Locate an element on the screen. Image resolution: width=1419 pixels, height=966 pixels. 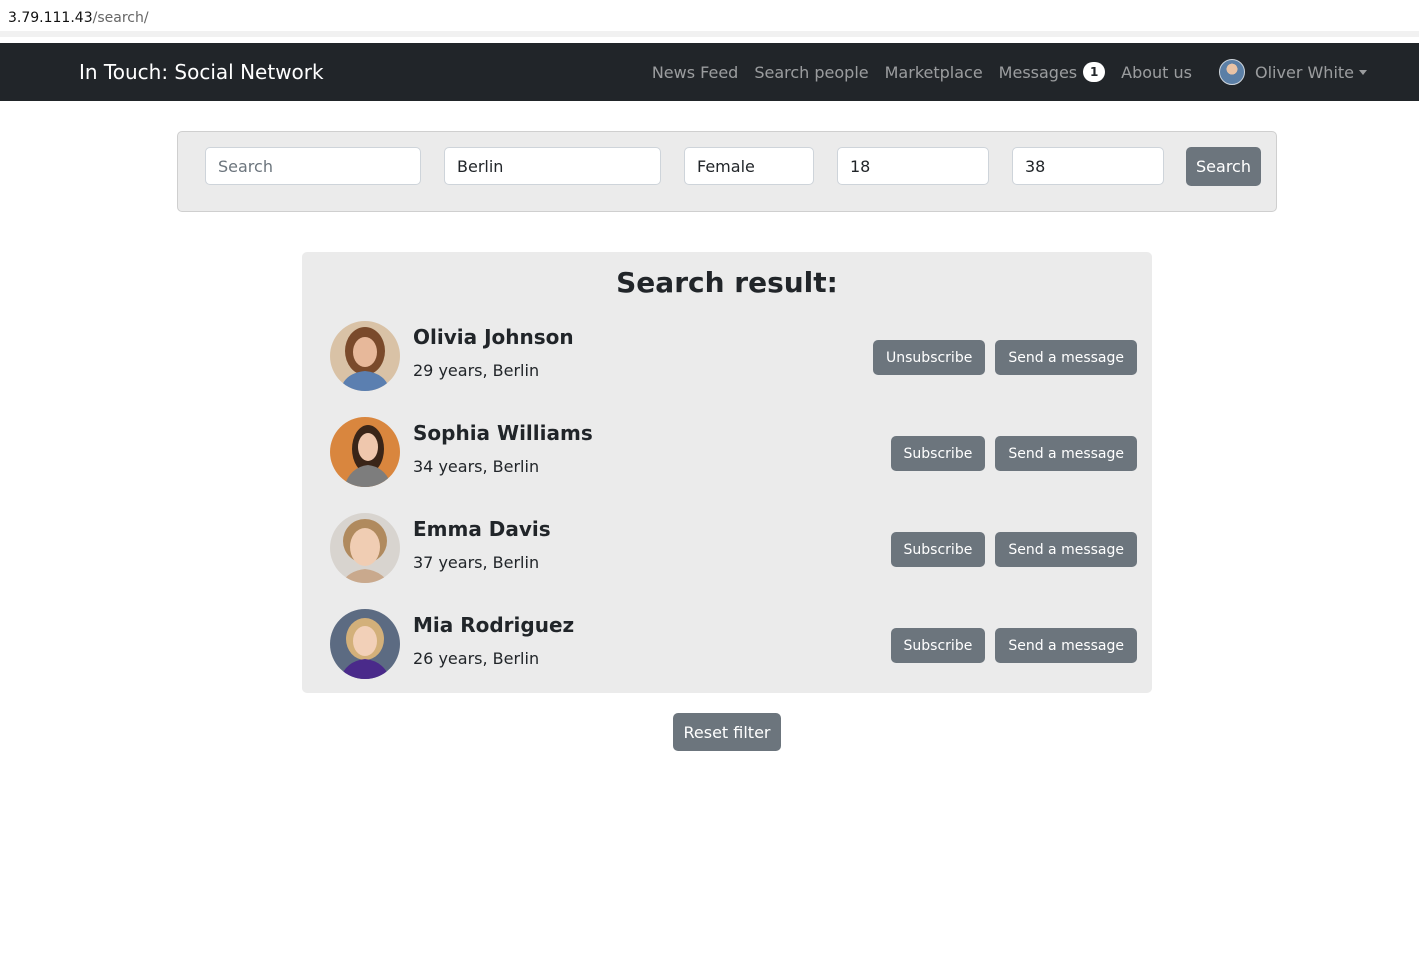
user-menu-dropdown: Oliver White is located at coordinates (1293, 72).